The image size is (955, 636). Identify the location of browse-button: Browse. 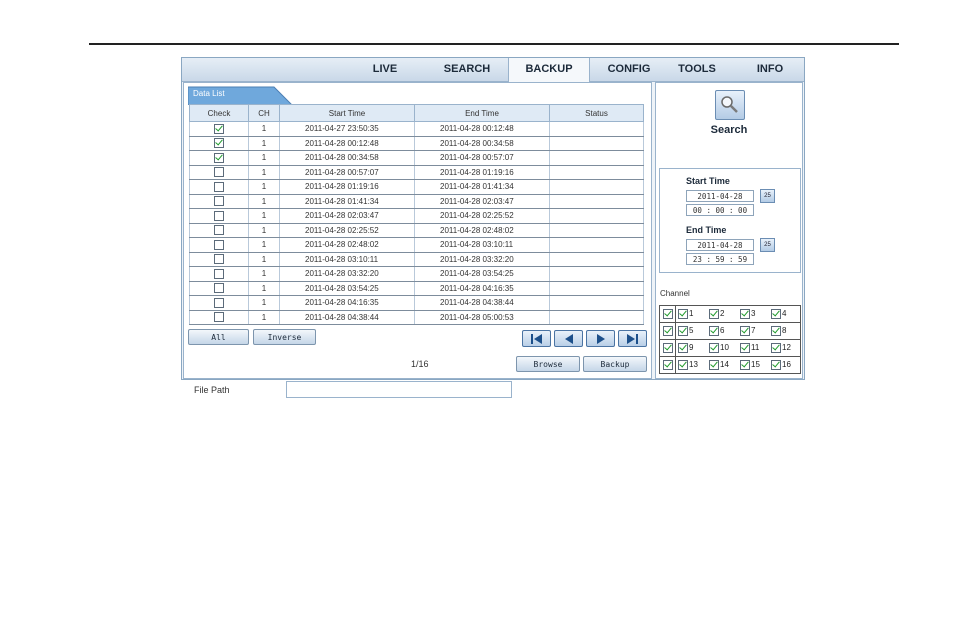
(548, 364).